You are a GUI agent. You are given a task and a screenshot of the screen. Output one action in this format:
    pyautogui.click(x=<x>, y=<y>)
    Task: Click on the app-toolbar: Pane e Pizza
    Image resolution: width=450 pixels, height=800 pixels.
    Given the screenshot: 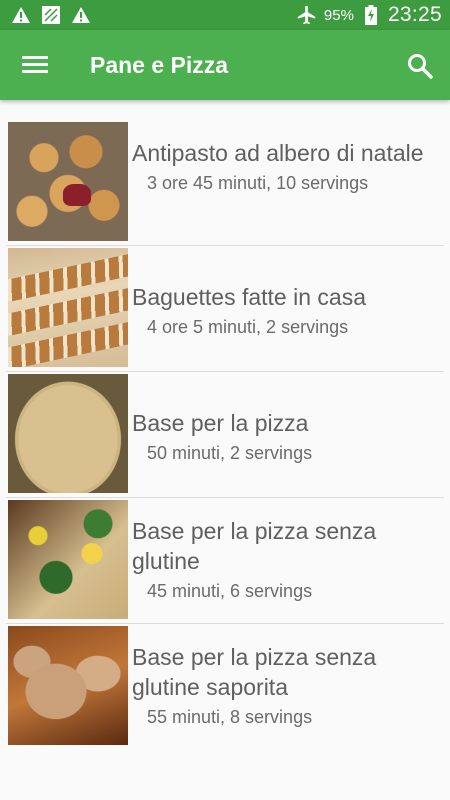 What is the action you would take?
    pyautogui.click(x=225, y=65)
    